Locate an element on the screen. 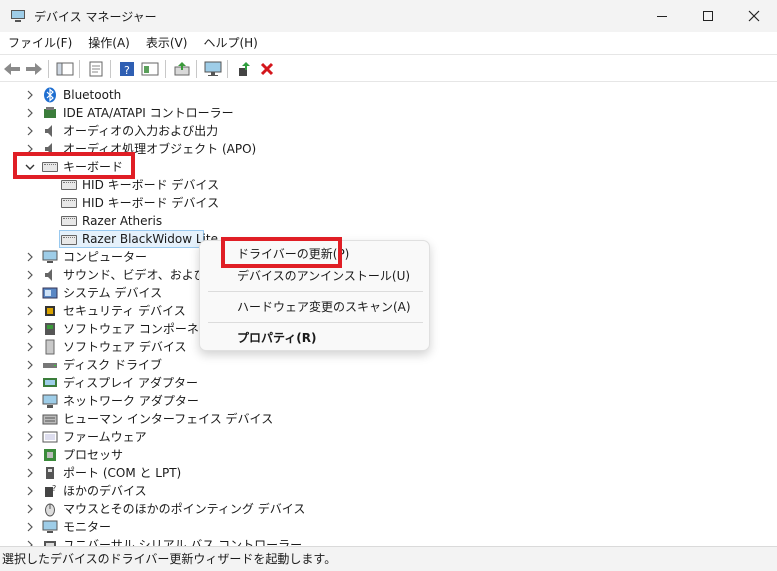 This screenshot has width=777, height=571. software-component-icon is located at coordinates (50, 329).